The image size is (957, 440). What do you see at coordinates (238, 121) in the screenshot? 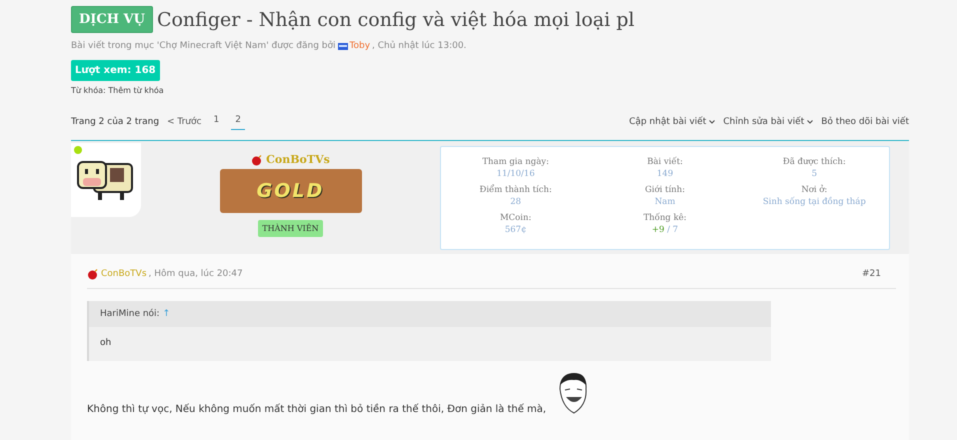
I see `page-link: 2` at bounding box center [238, 121].